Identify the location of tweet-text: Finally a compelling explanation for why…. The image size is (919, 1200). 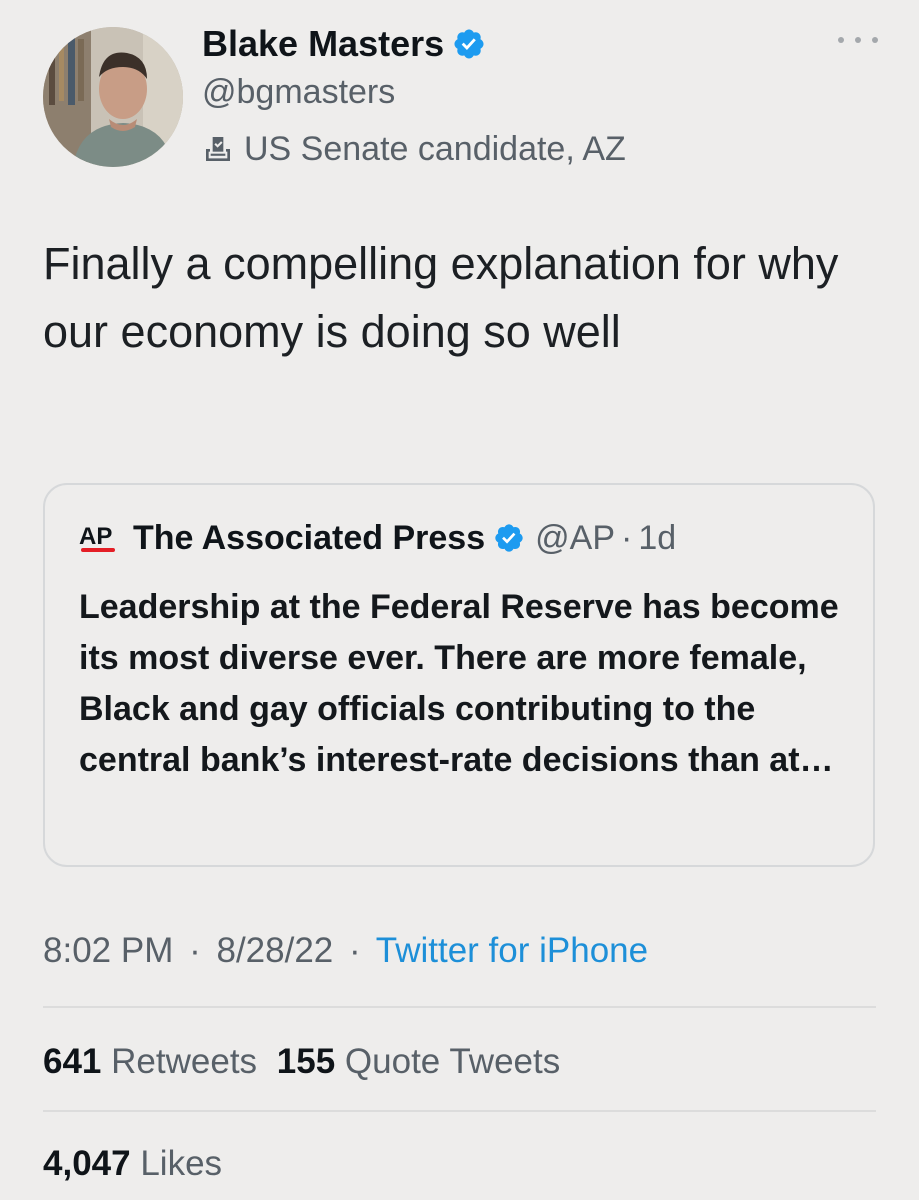
(441, 297).